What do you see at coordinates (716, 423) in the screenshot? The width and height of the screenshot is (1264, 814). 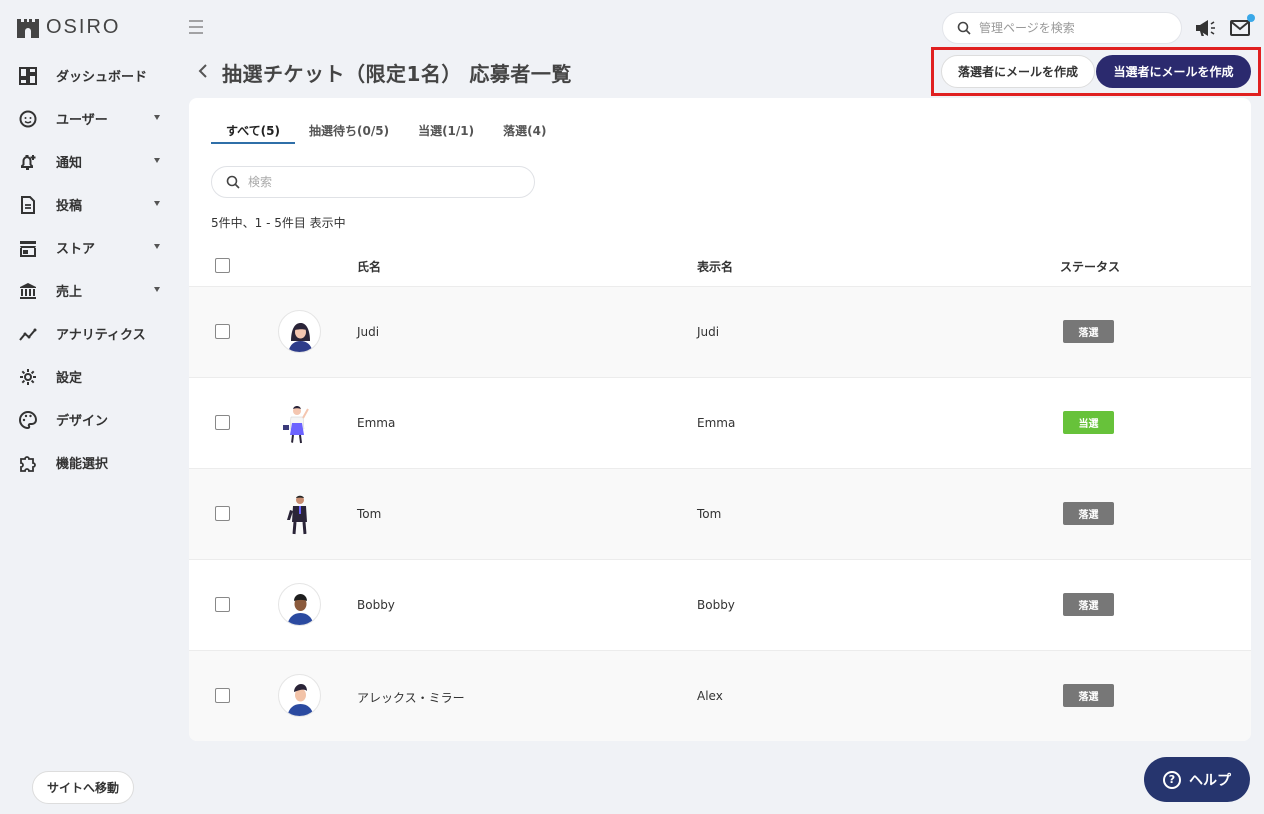 I see `applicant-display-name: Emma` at bounding box center [716, 423].